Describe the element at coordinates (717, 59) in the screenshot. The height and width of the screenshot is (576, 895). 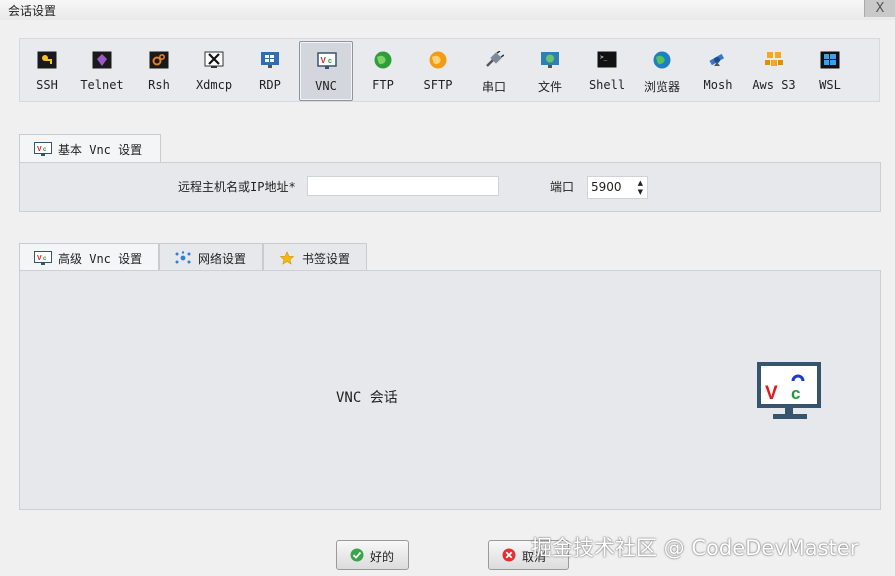
I see `satellite-icon` at that location.